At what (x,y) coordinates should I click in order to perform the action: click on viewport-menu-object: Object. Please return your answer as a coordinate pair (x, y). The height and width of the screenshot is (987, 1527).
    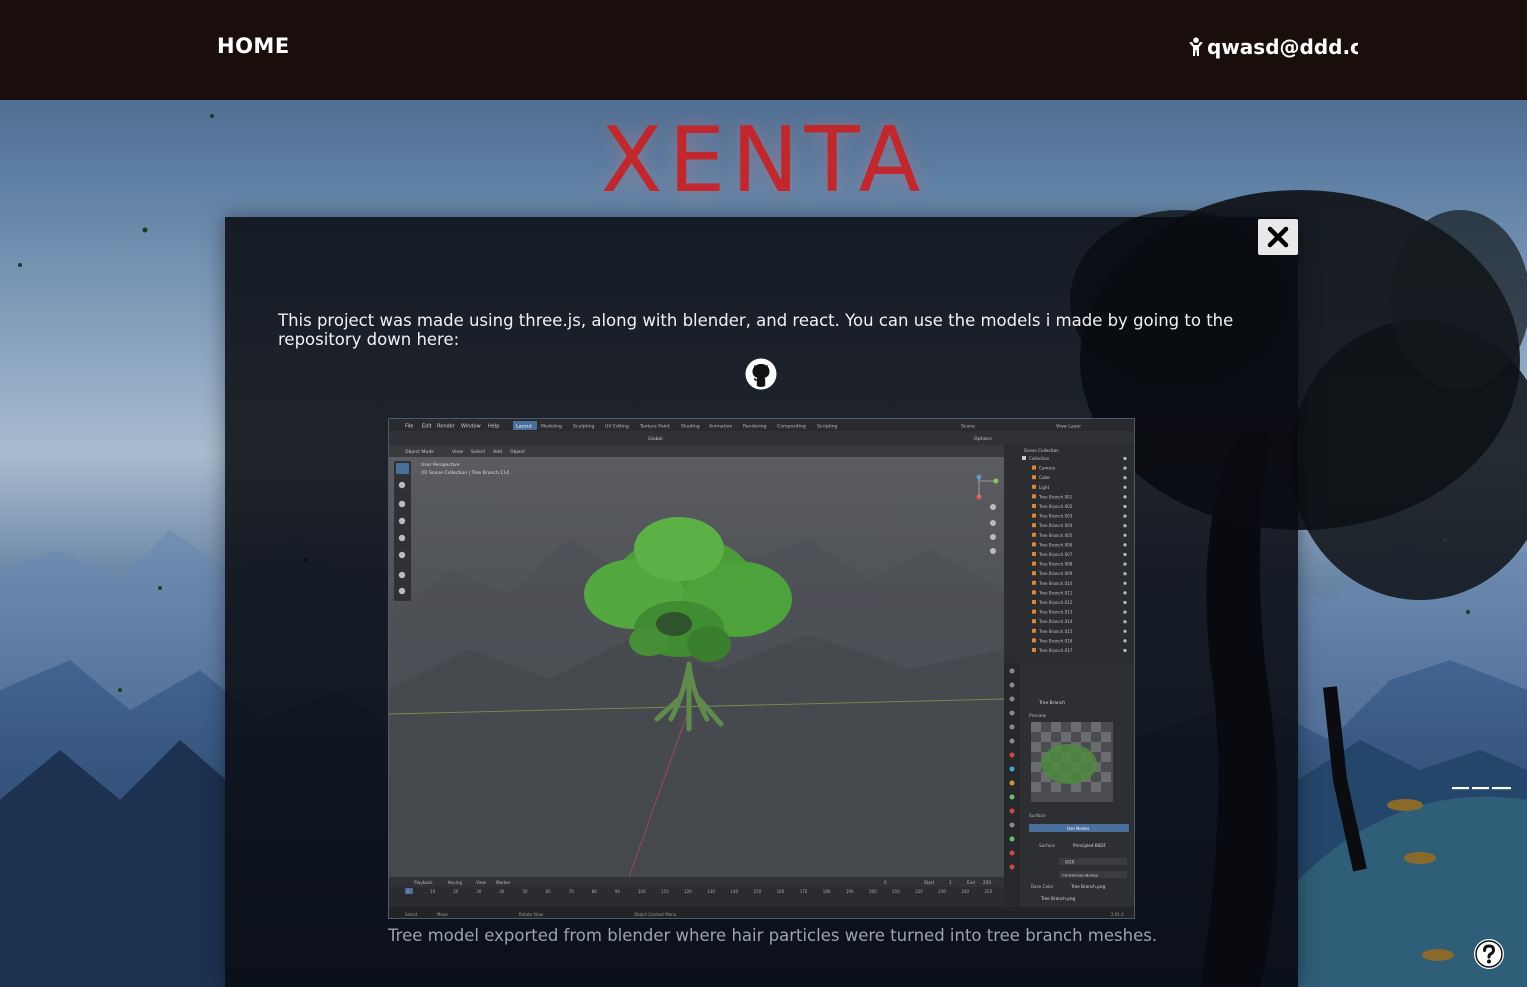
    Looking at the image, I should click on (517, 452).